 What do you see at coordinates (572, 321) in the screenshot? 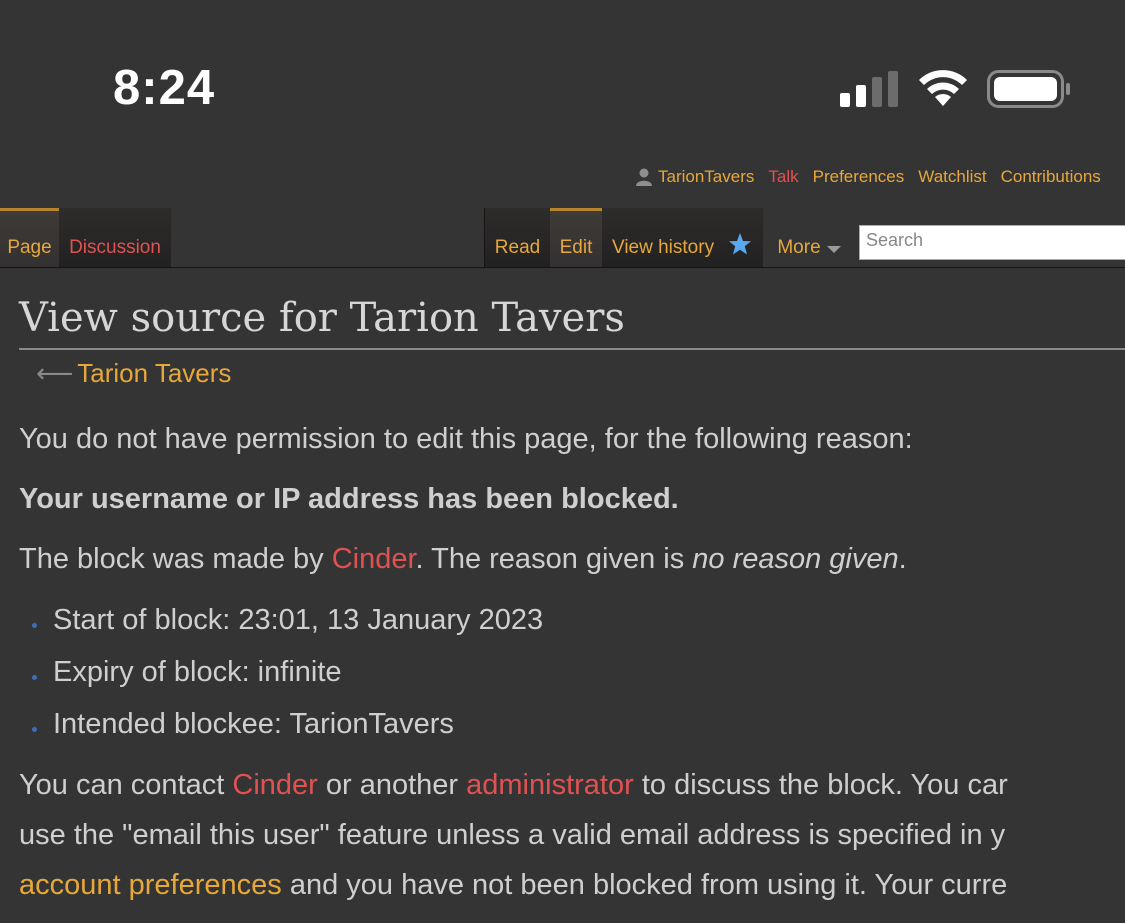
I see `page-title: View source for Tarion Tavers` at bounding box center [572, 321].